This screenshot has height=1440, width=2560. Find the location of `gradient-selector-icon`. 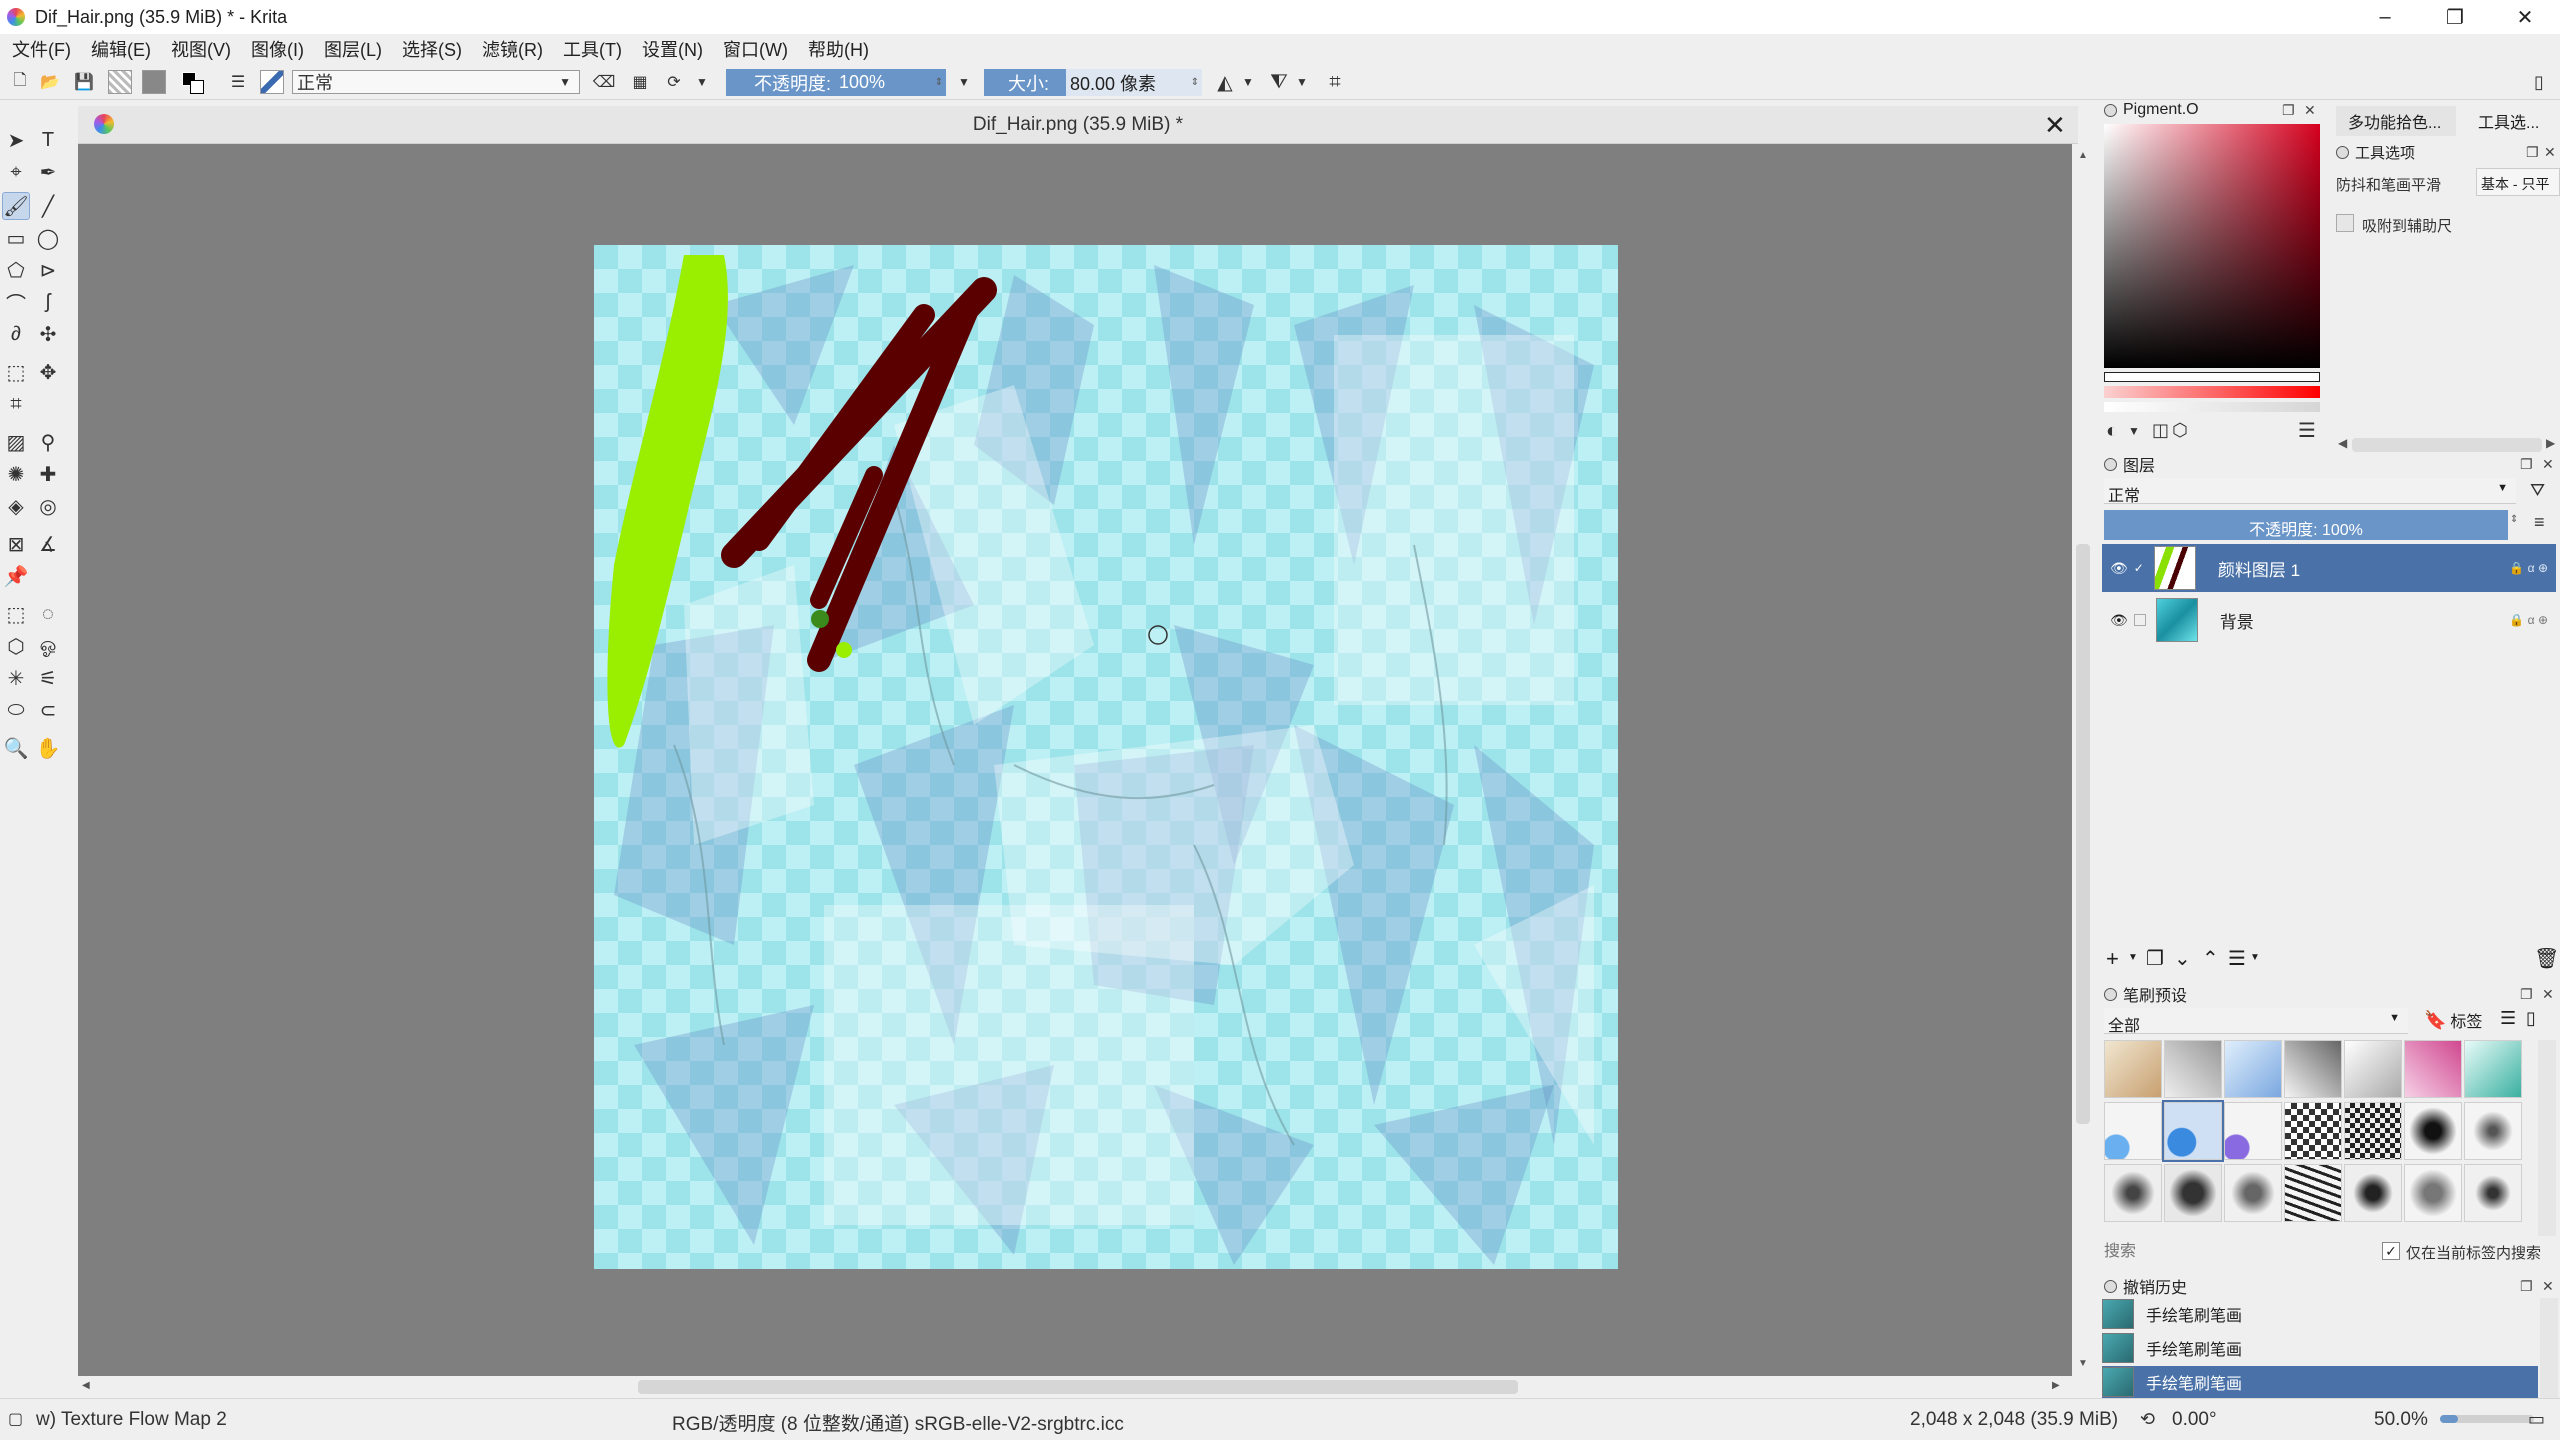

gradient-selector-icon is located at coordinates (120, 82).